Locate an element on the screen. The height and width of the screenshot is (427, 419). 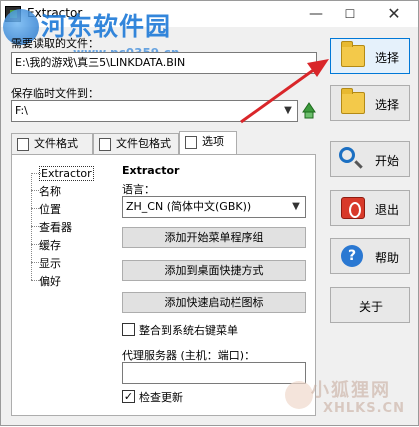
temp-path-combo: F:\ ▼ is located at coordinates (154, 111).